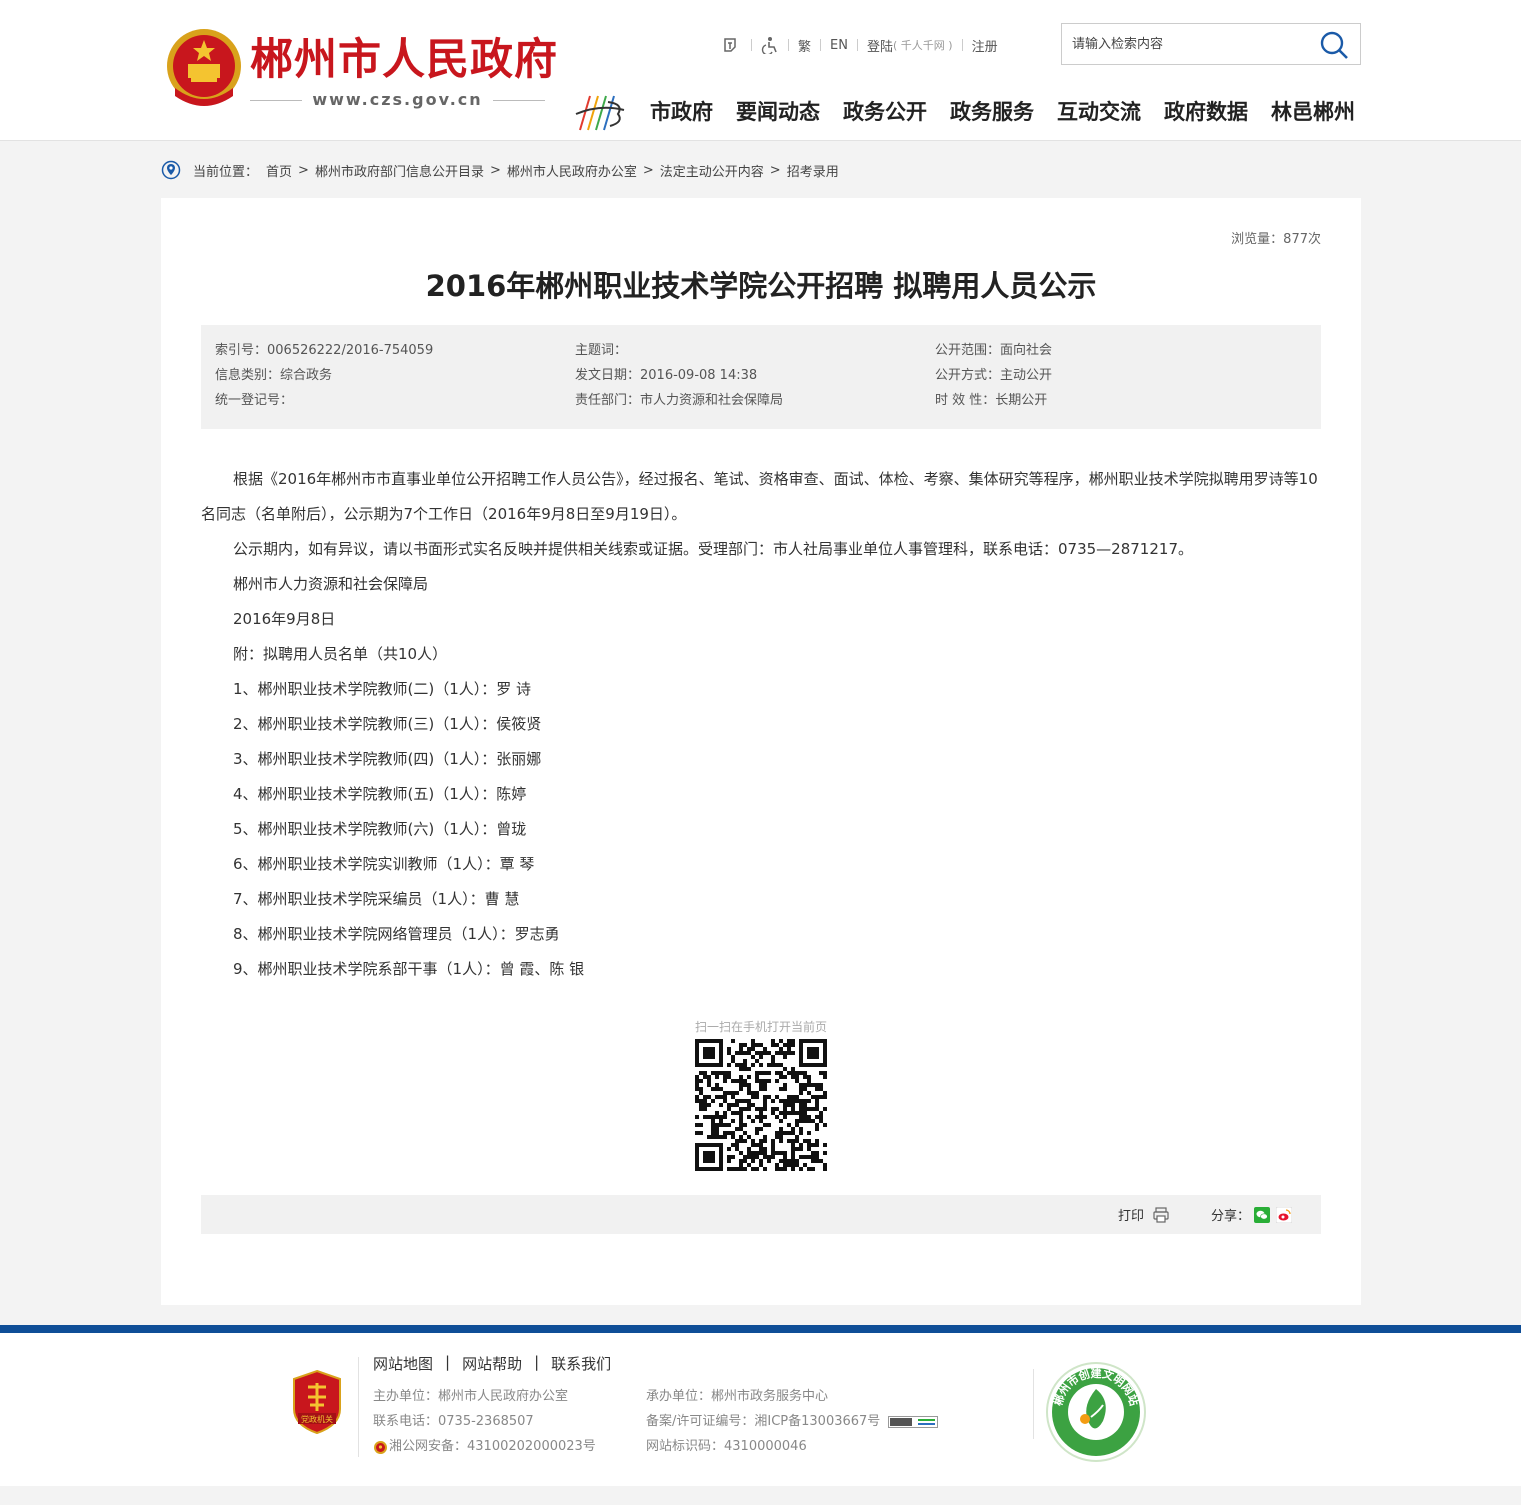 Image resolution: width=1521 pixels, height=1505 pixels. Describe the element at coordinates (761, 1105) in the screenshot. I see `qr-code-icon` at that location.